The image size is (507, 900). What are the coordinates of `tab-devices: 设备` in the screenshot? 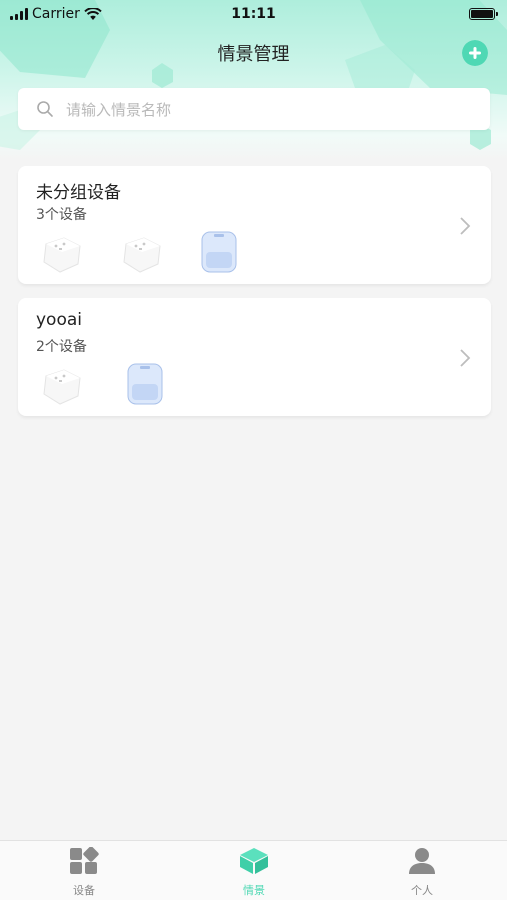 It's located at (84, 872).